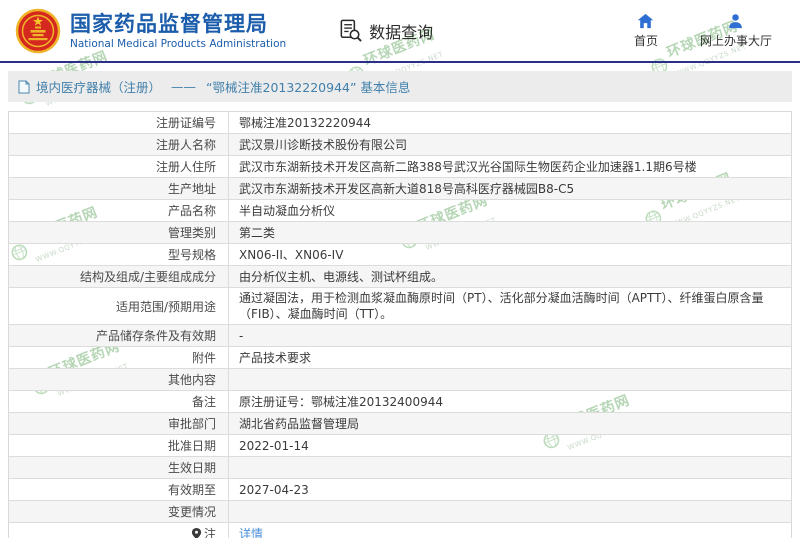  Describe the element at coordinates (351, 30) in the screenshot. I see `data-query-icon` at that location.